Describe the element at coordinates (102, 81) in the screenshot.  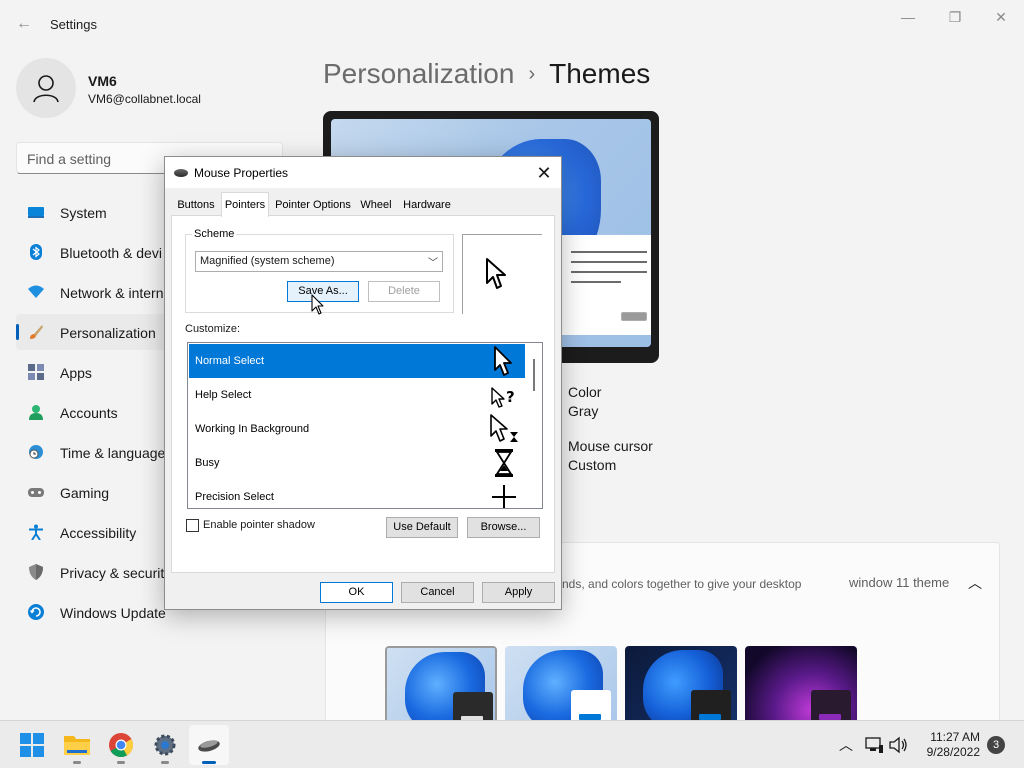
I see `user-name: VM6` at that location.